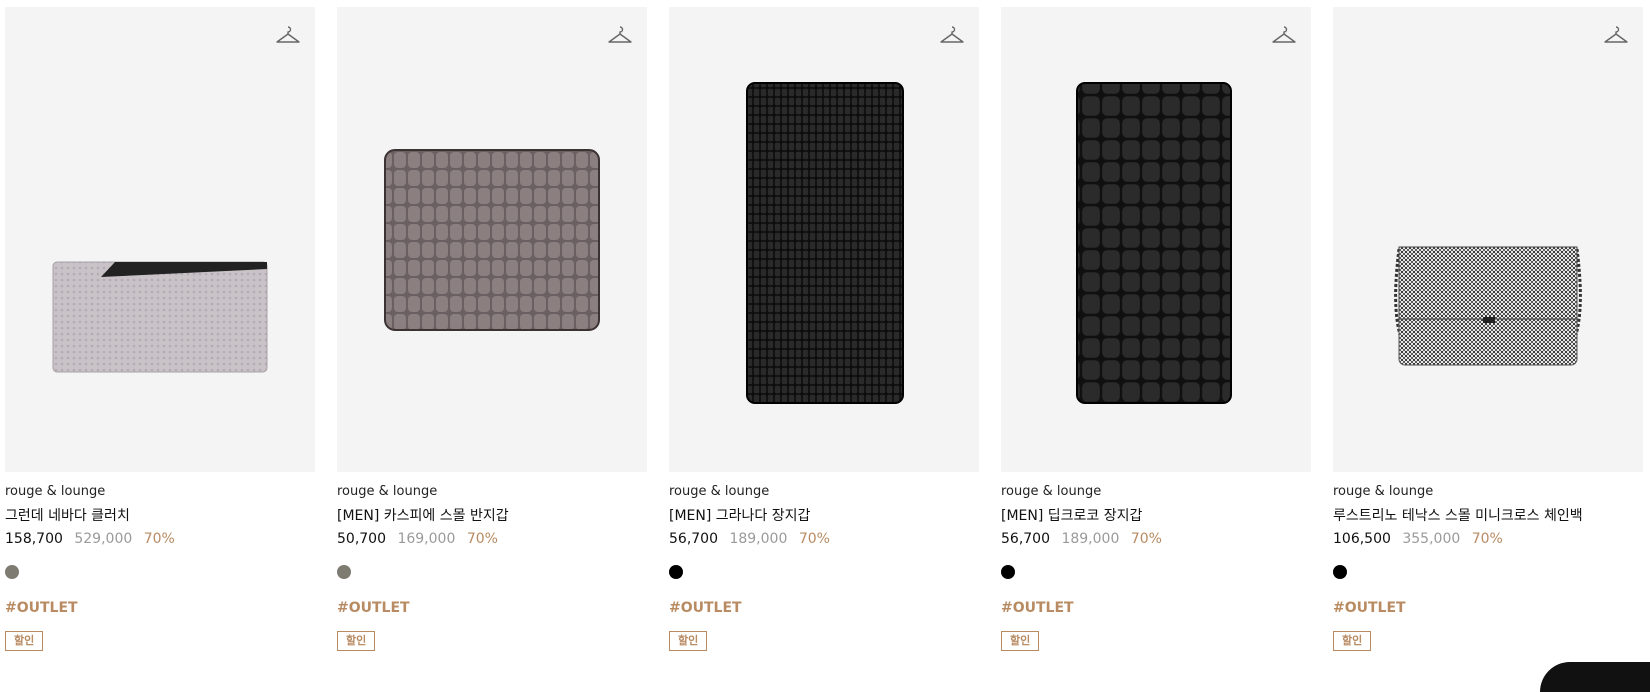 The height and width of the screenshot is (692, 1650). Describe the element at coordinates (1488, 516) in the screenshot. I see `product-name: 루스트리노 테낙스 스몰 미니크로스 체인백` at that location.